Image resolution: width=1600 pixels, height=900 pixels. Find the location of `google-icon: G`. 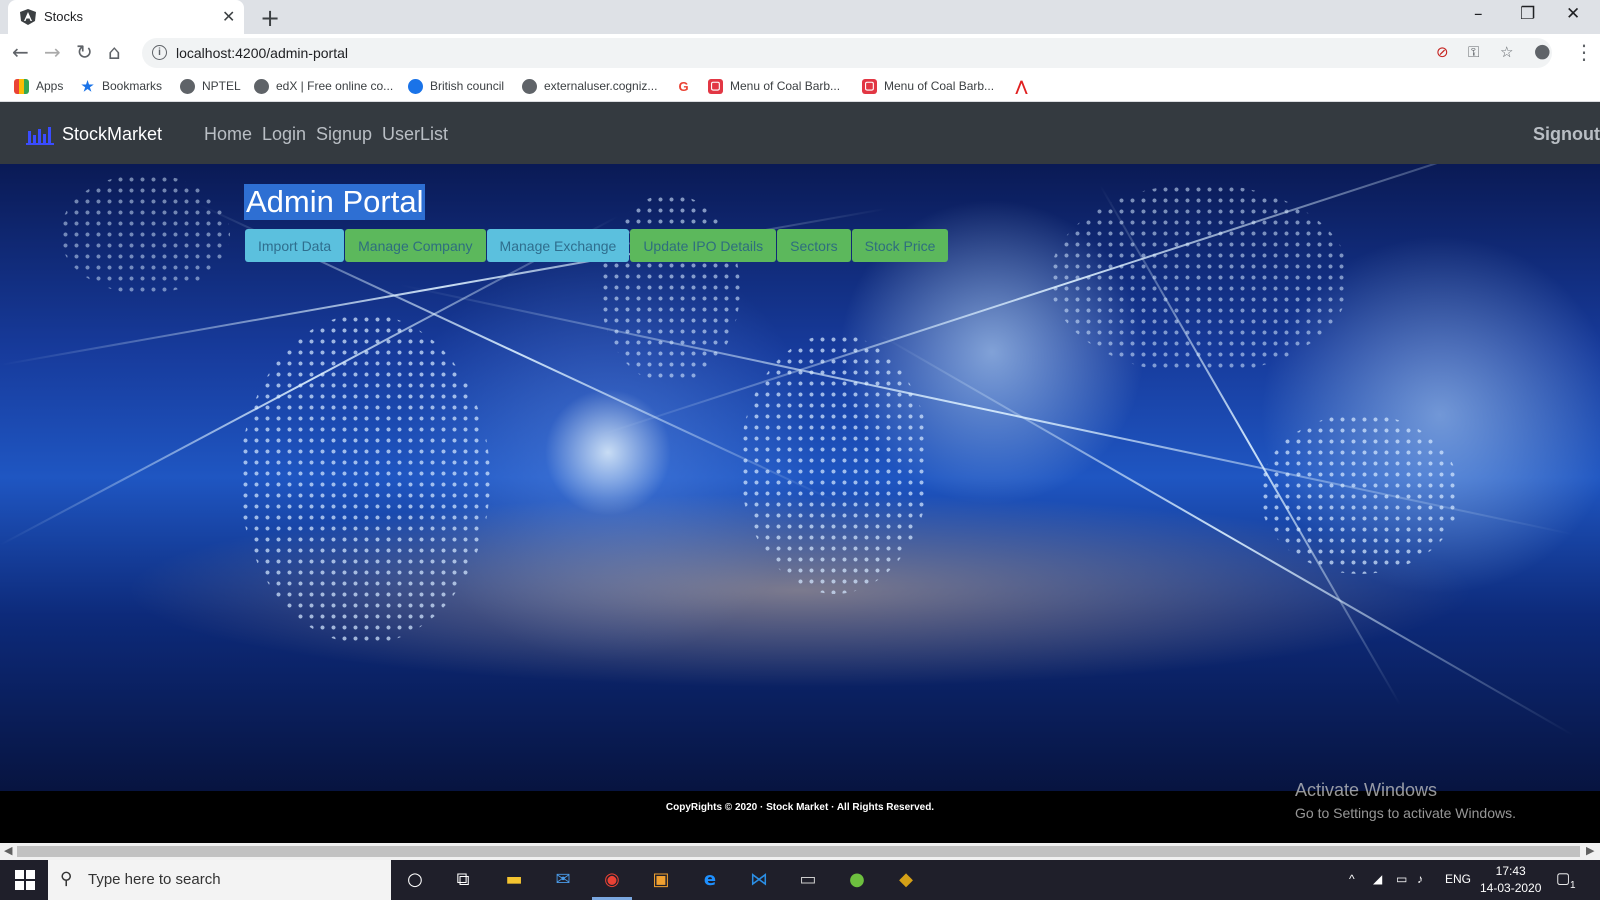

google-icon: G is located at coordinates (683, 86).